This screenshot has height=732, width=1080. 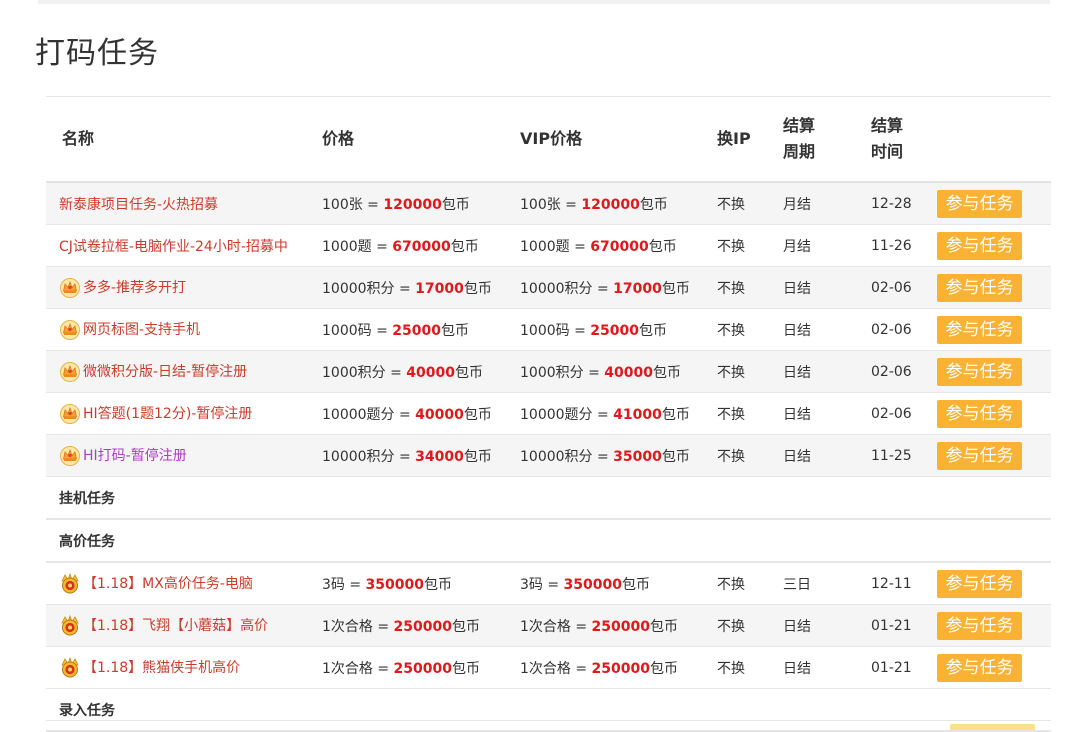 I want to click on price-amount: 120000, so click(x=412, y=204).